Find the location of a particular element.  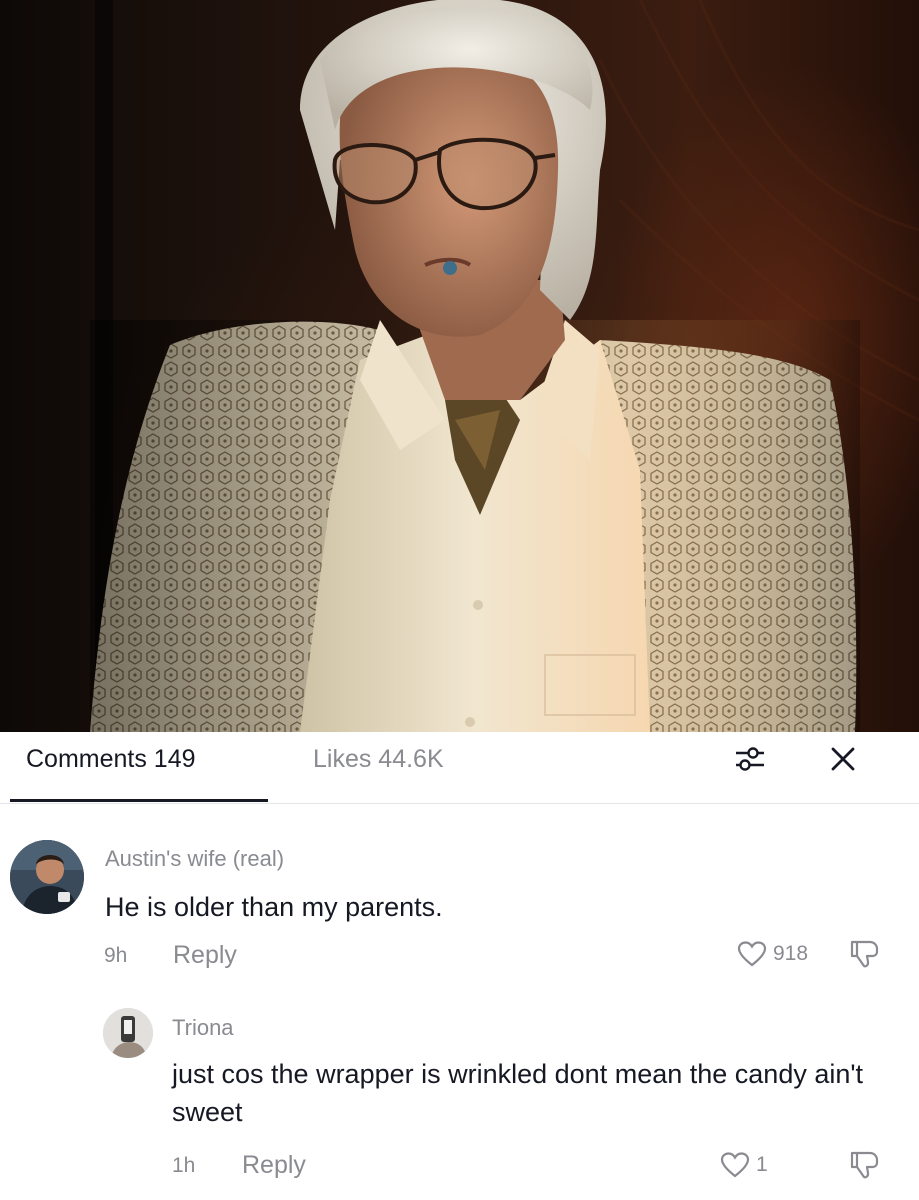

comment-text: He is older than my parents. is located at coordinates (274, 907).